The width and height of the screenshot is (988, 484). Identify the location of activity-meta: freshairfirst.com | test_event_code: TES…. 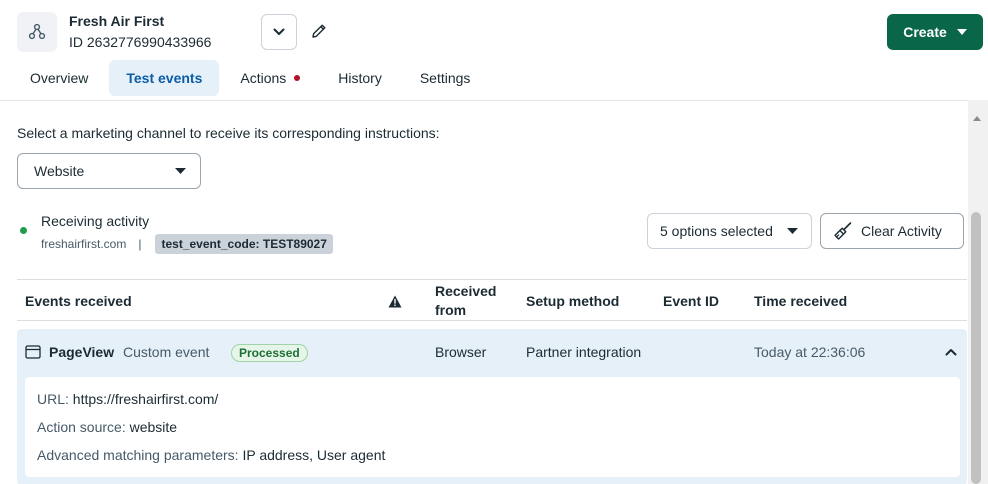
(187, 244).